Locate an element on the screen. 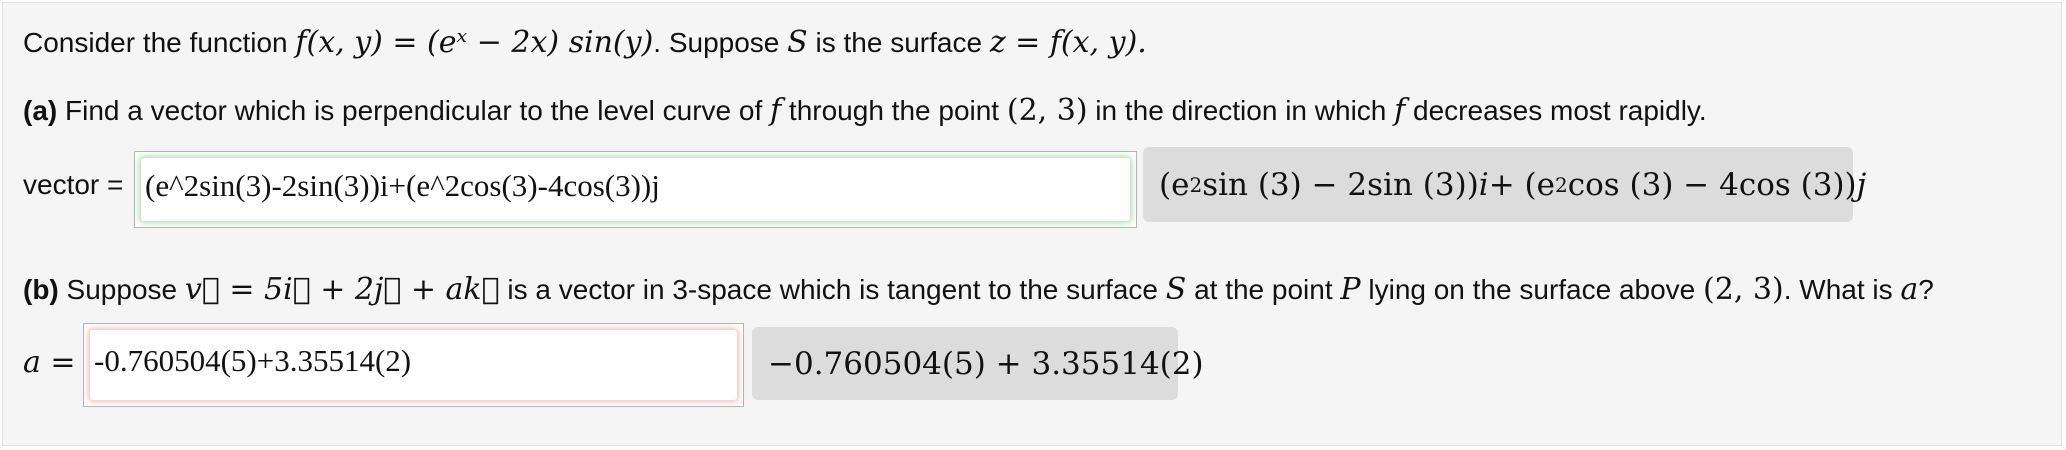 The width and height of the screenshot is (2066, 450). part-b-text-1: Suppose is located at coordinates (121, 289).